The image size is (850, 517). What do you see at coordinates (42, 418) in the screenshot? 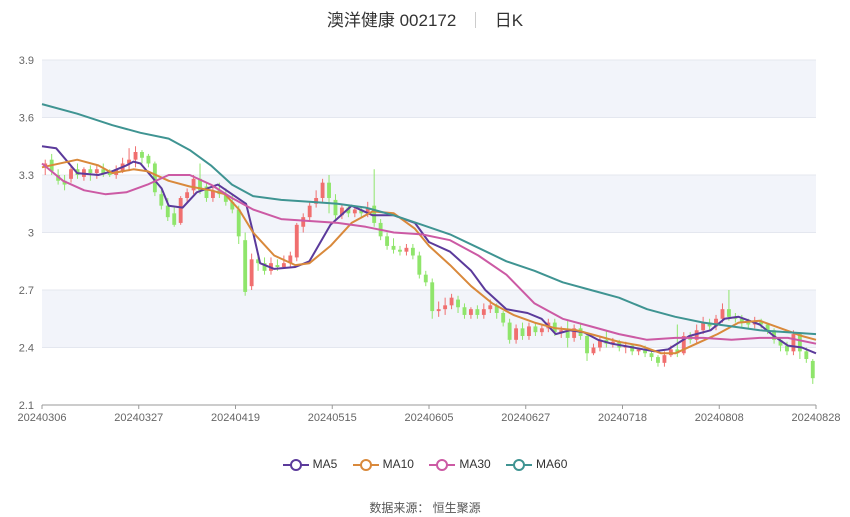
I see `x-tick-label: 20240306` at bounding box center [42, 418].